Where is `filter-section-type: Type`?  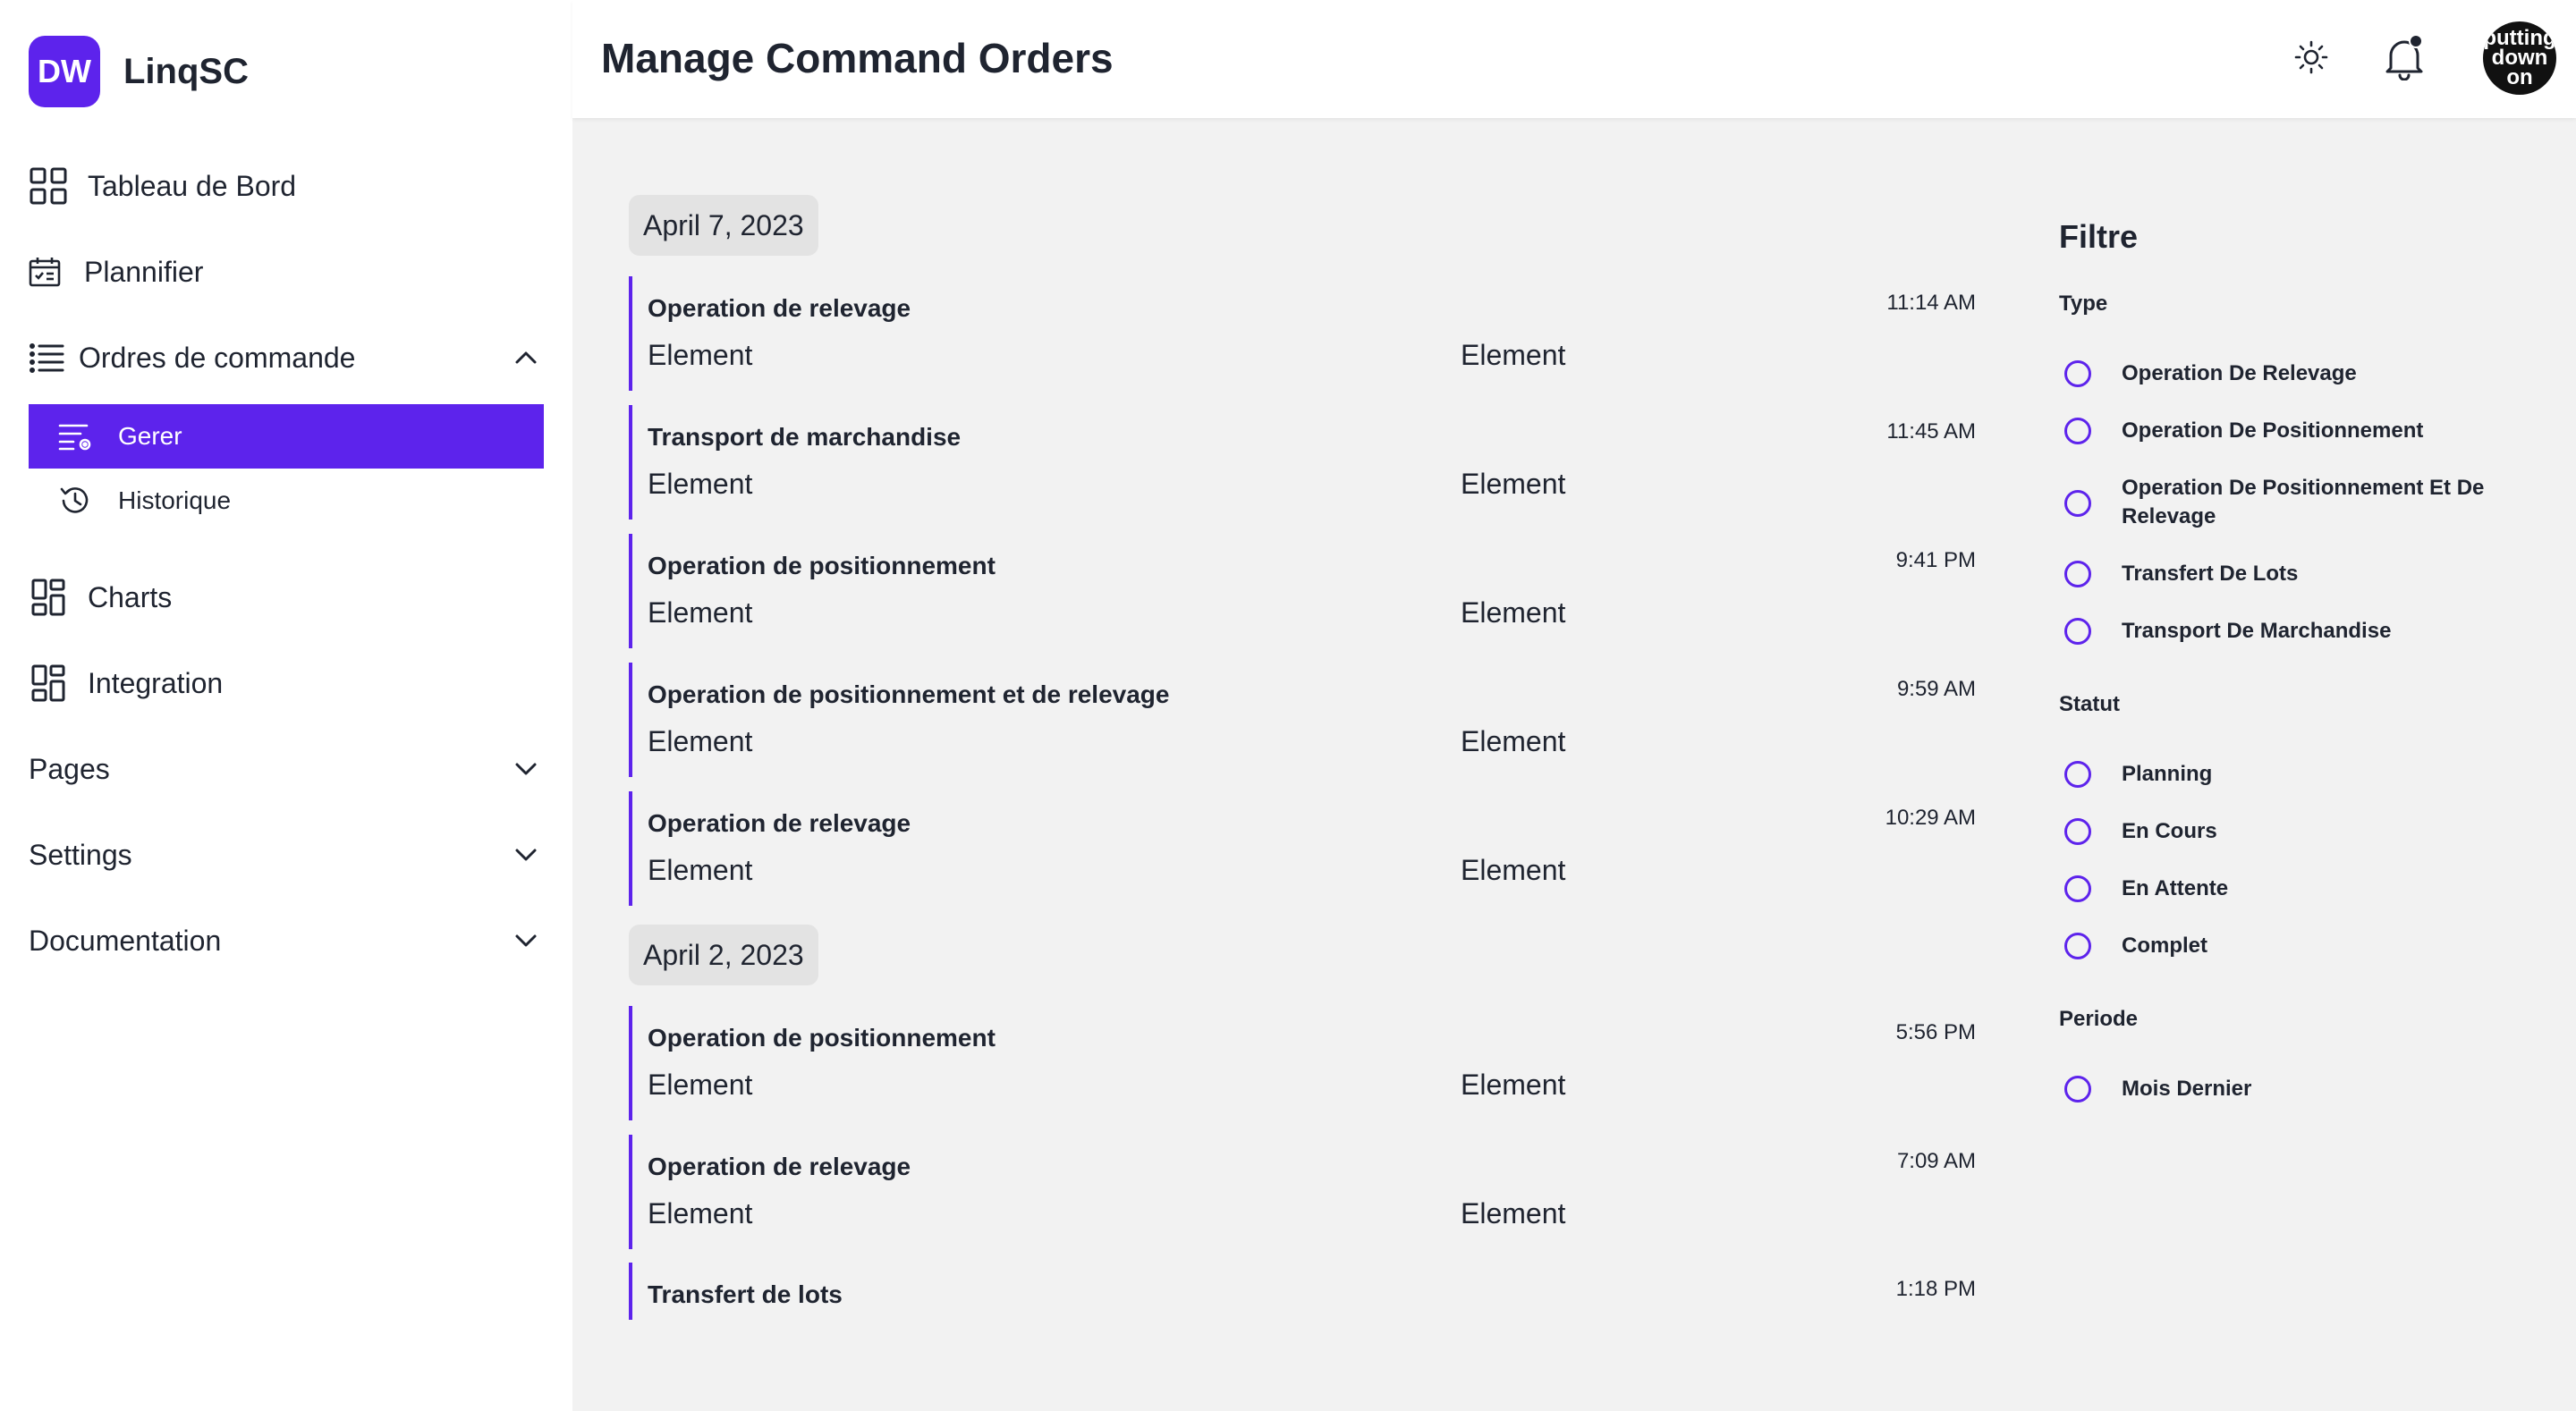 filter-section-type: Type is located at coordinates (2083, 304).